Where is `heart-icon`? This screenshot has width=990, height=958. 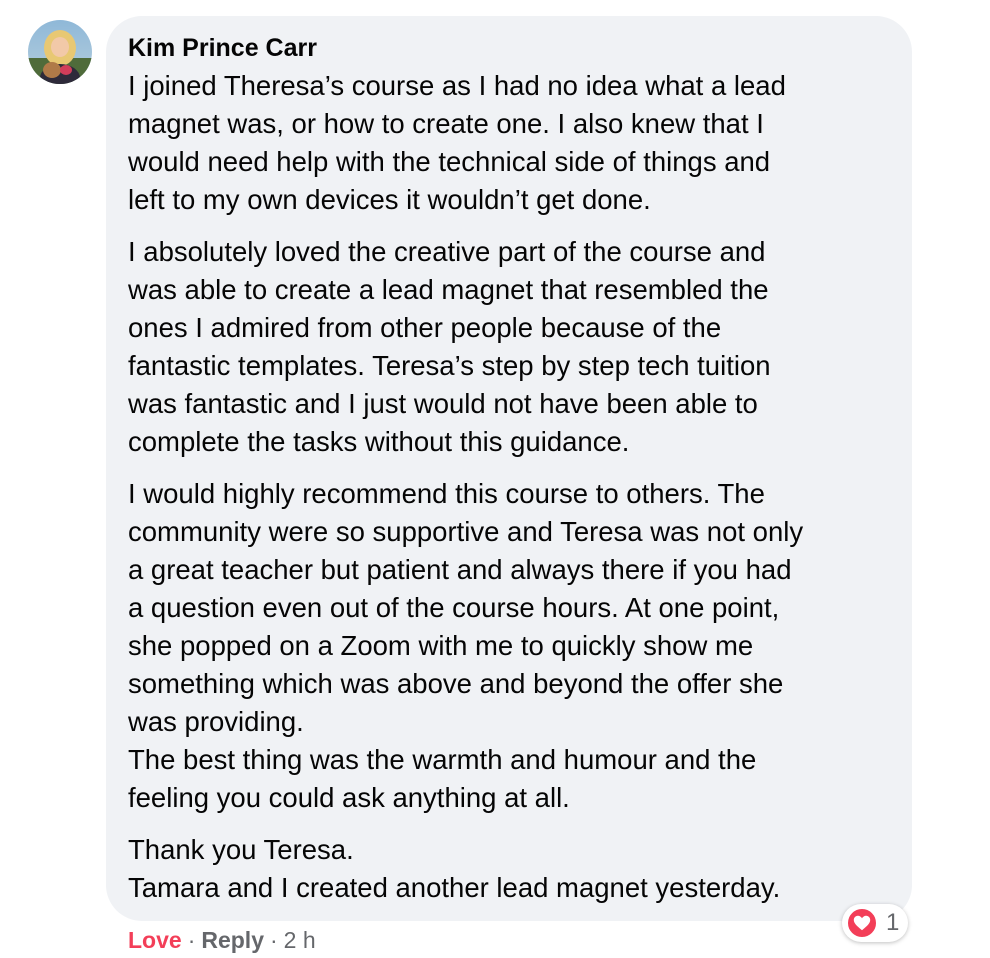 heart-icon is located at coordinates (862, 923).